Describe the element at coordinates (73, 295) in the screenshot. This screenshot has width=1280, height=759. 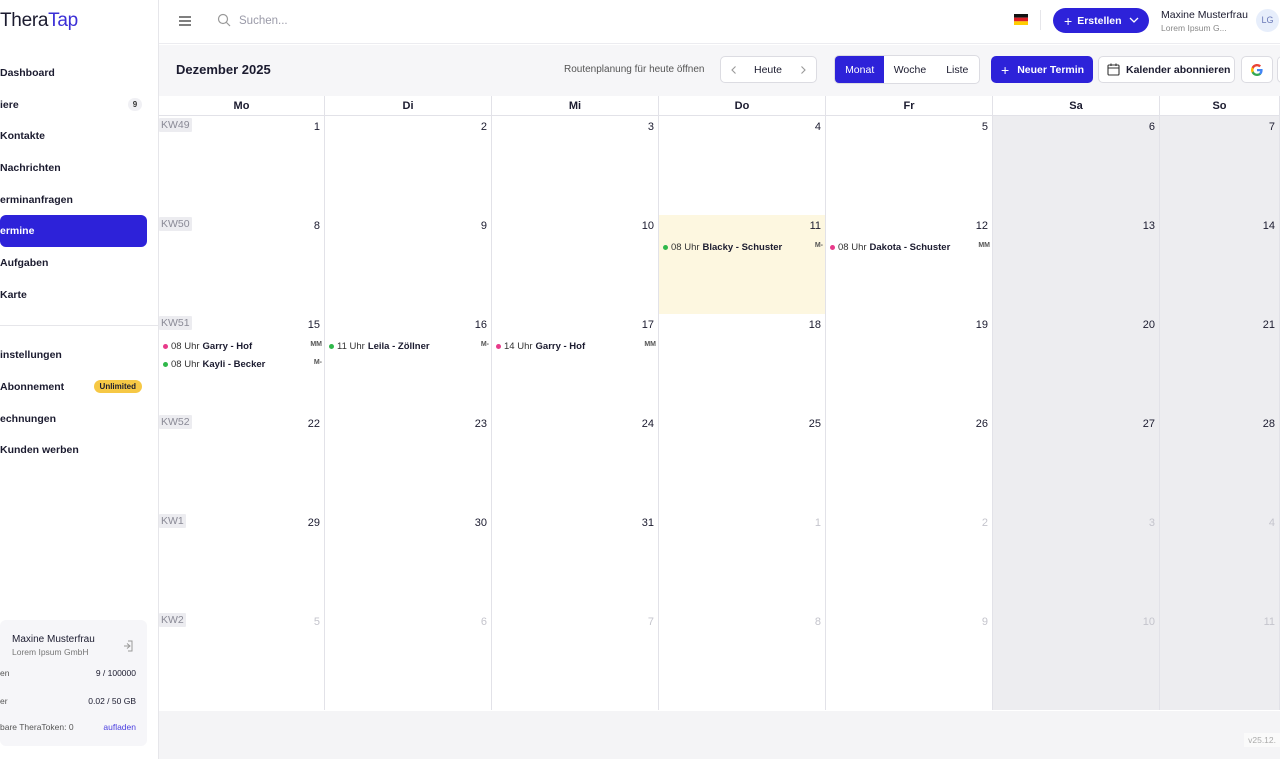
I see `sidebar-item-karte: Karte` at that location.